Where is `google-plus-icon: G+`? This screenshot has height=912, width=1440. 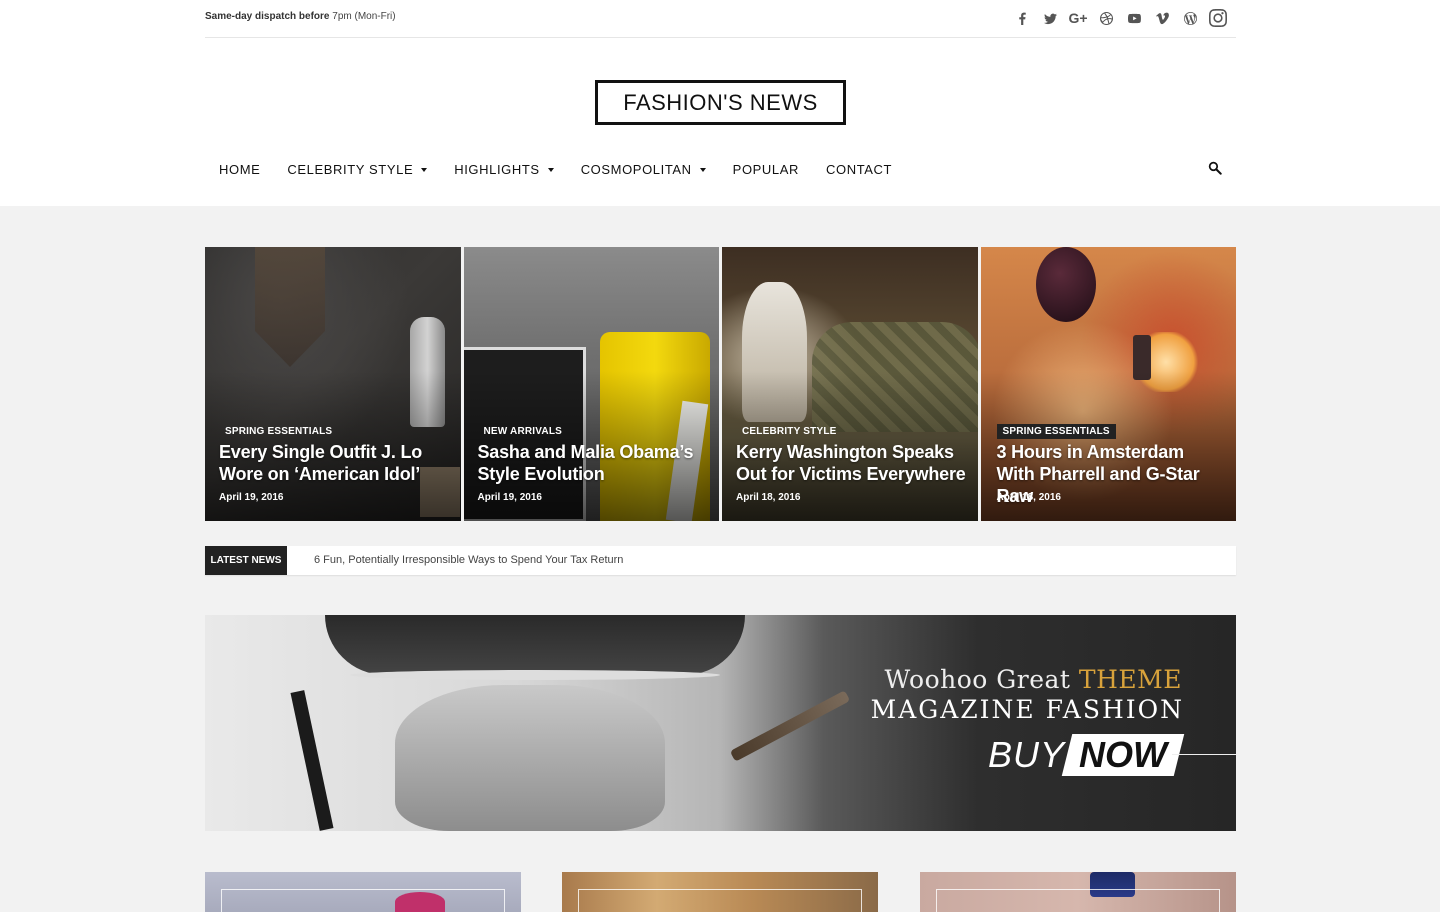 google-plus-icon: G+ is located at coordinates (1078, 18).